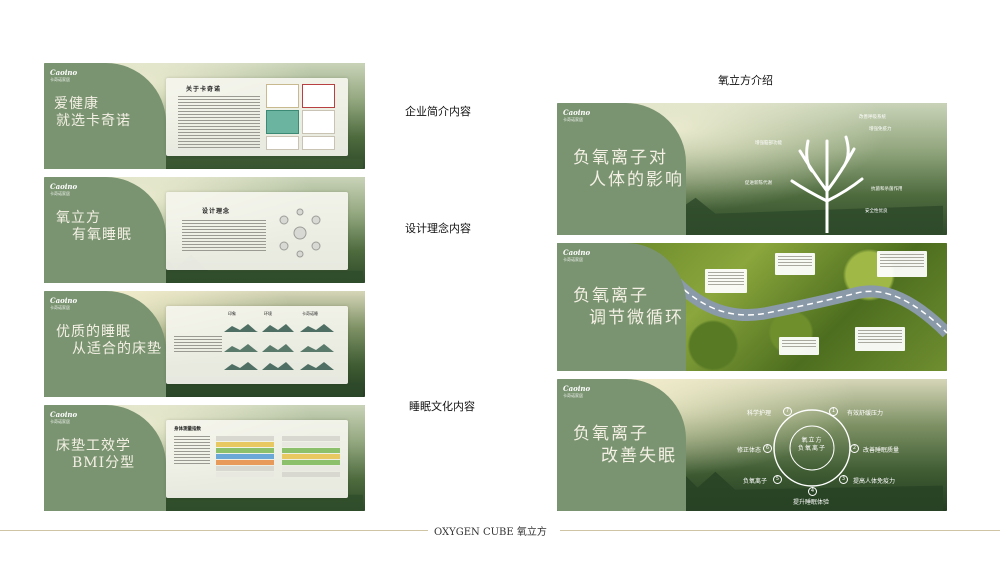  I want to click on landscape-thumbnails, so click(279, 347).